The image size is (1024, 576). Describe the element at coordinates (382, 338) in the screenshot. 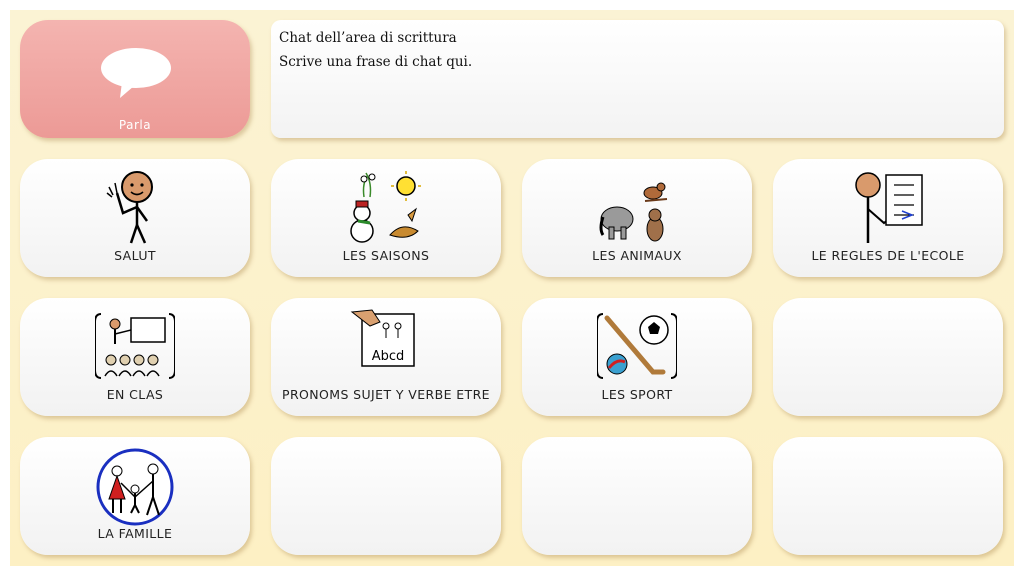

I see `pronouns-icon: Abcd` at that location.